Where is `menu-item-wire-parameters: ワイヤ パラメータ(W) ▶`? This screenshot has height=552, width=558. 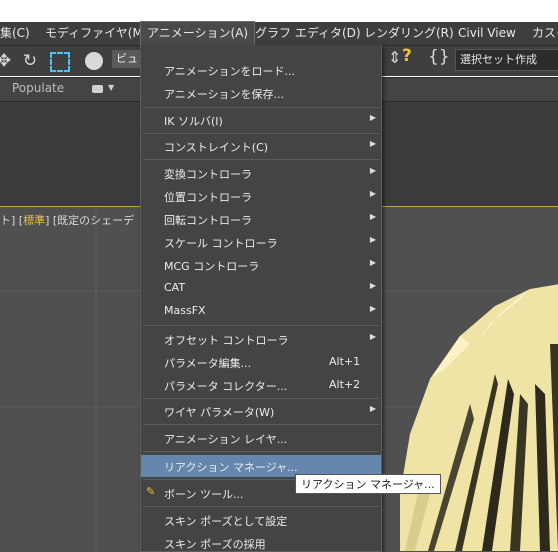
menu-item-wire-parameters: ワイヤ パラメータ(W) ▶ is located at coordinates (261, 411).